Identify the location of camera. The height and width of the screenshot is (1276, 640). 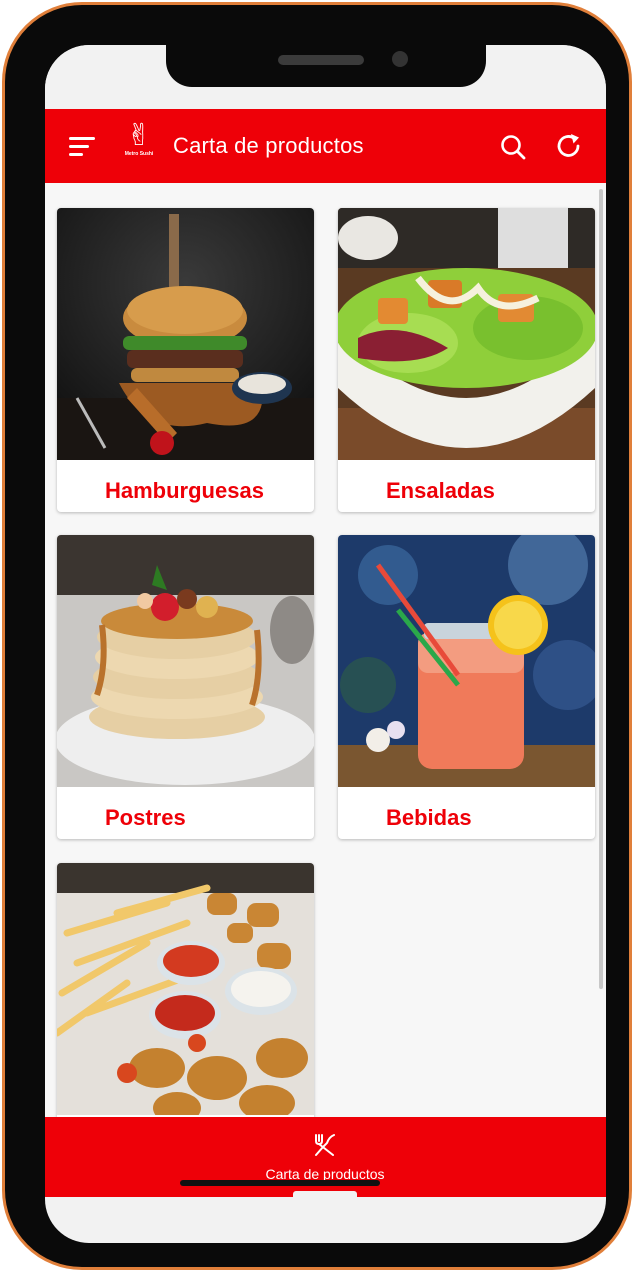
(400, 59).